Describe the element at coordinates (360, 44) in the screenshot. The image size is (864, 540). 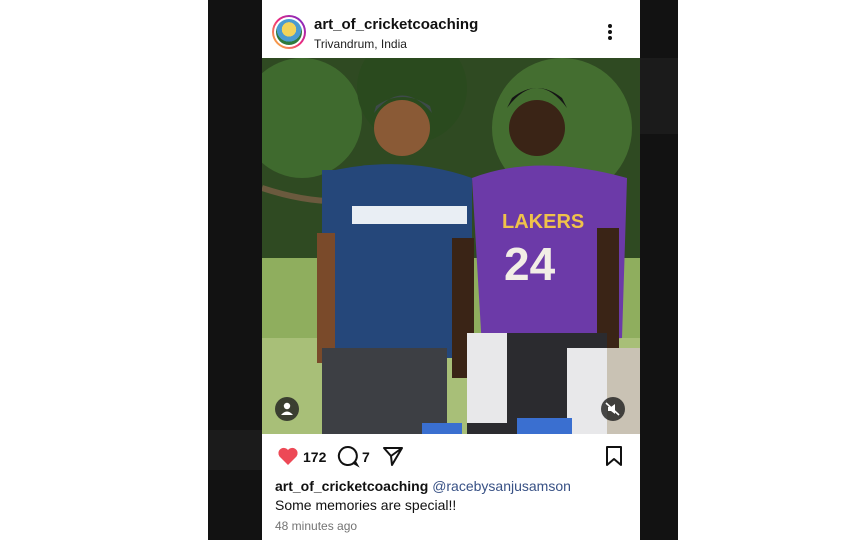
I see `post-location: Trivandrum, India` at that location.